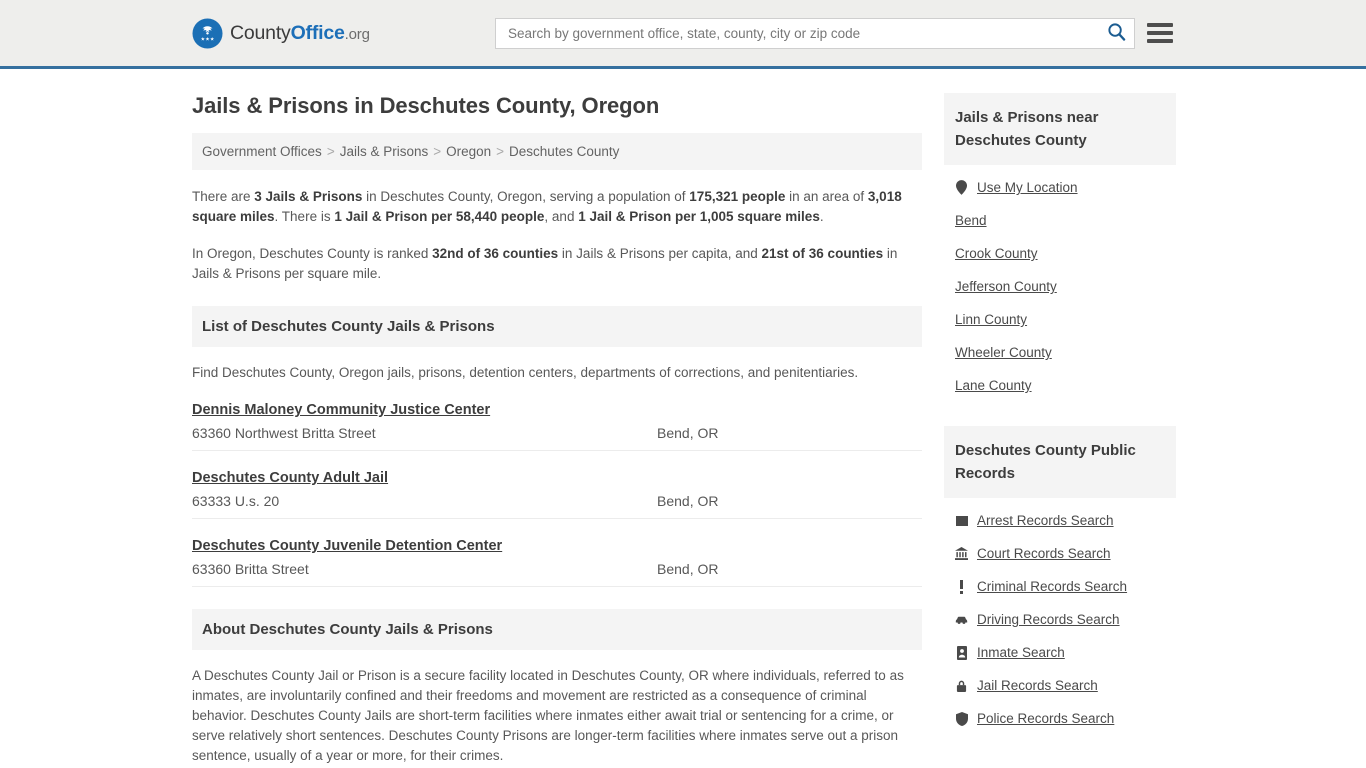  Describe the element at coordinates (1021, 652) in the screenshot. I see `sidebar-link-label: Inmate Search` at that location.